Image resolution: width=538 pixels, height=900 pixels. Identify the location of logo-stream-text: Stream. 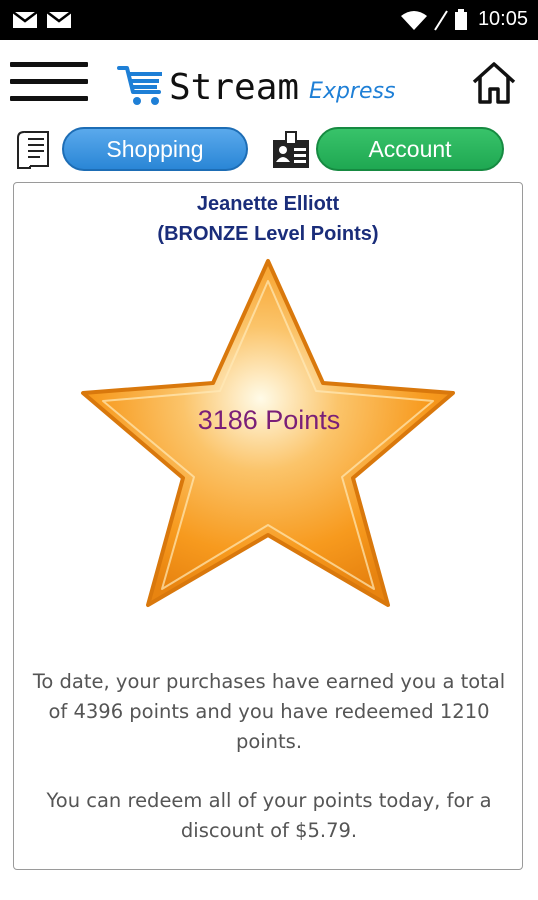
(234, 87).